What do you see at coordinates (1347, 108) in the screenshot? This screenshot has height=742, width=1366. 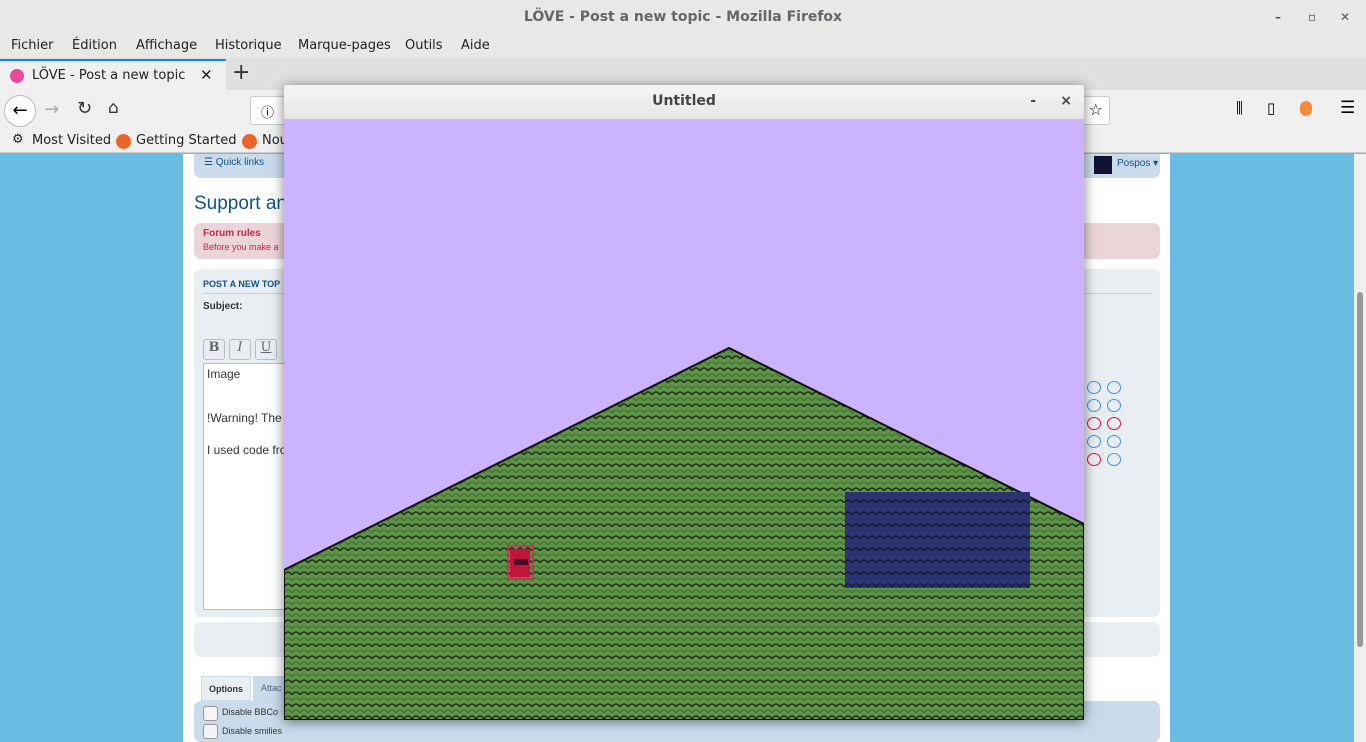 I see `menu-hamburger-icon: ☰` at bounding box center [1347, 108].